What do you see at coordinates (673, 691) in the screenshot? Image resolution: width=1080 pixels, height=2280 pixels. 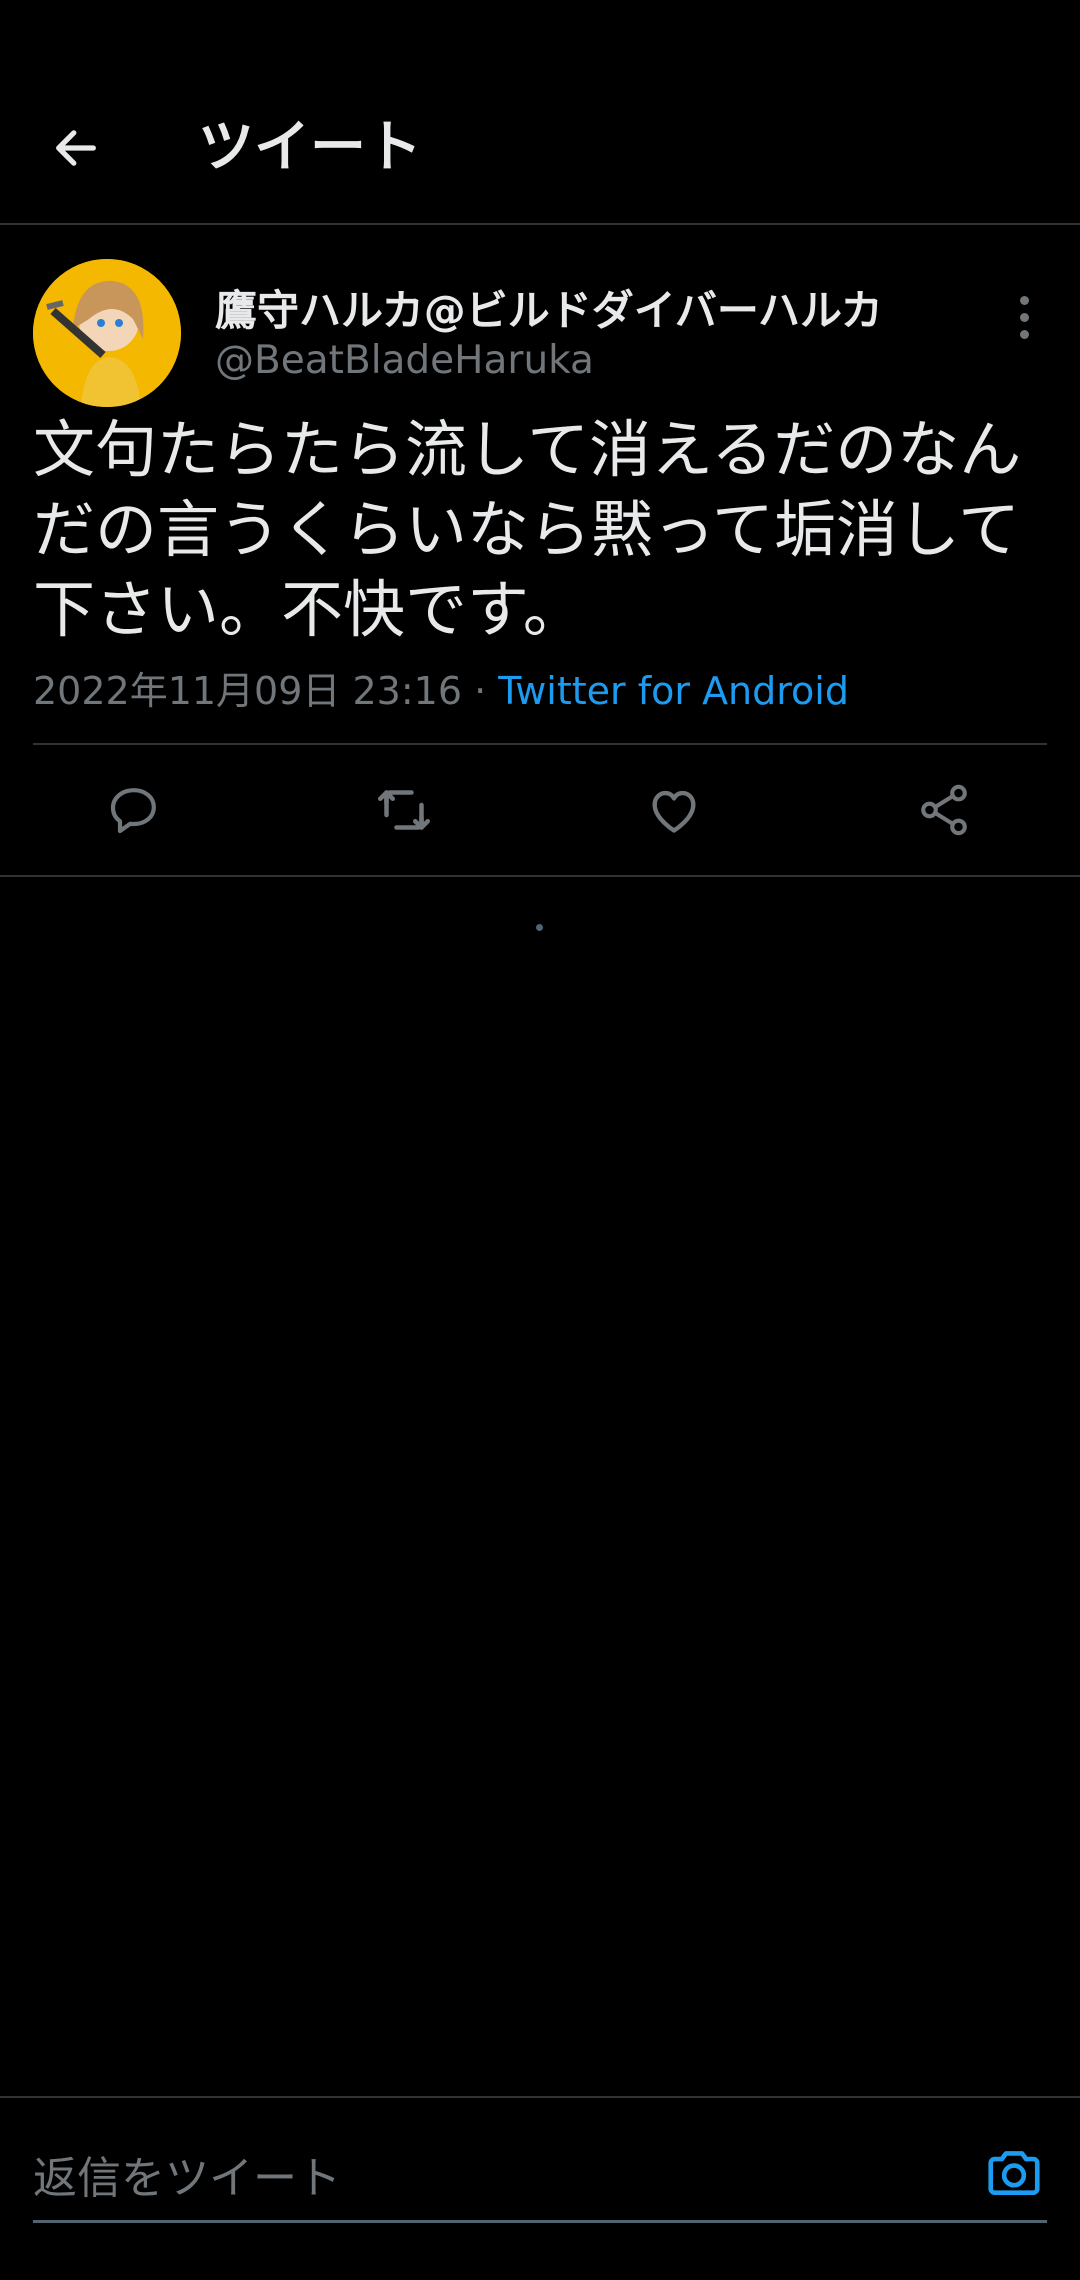 I see `tweet-source-link: Twitter for Android` at bounding box center [673, 691].